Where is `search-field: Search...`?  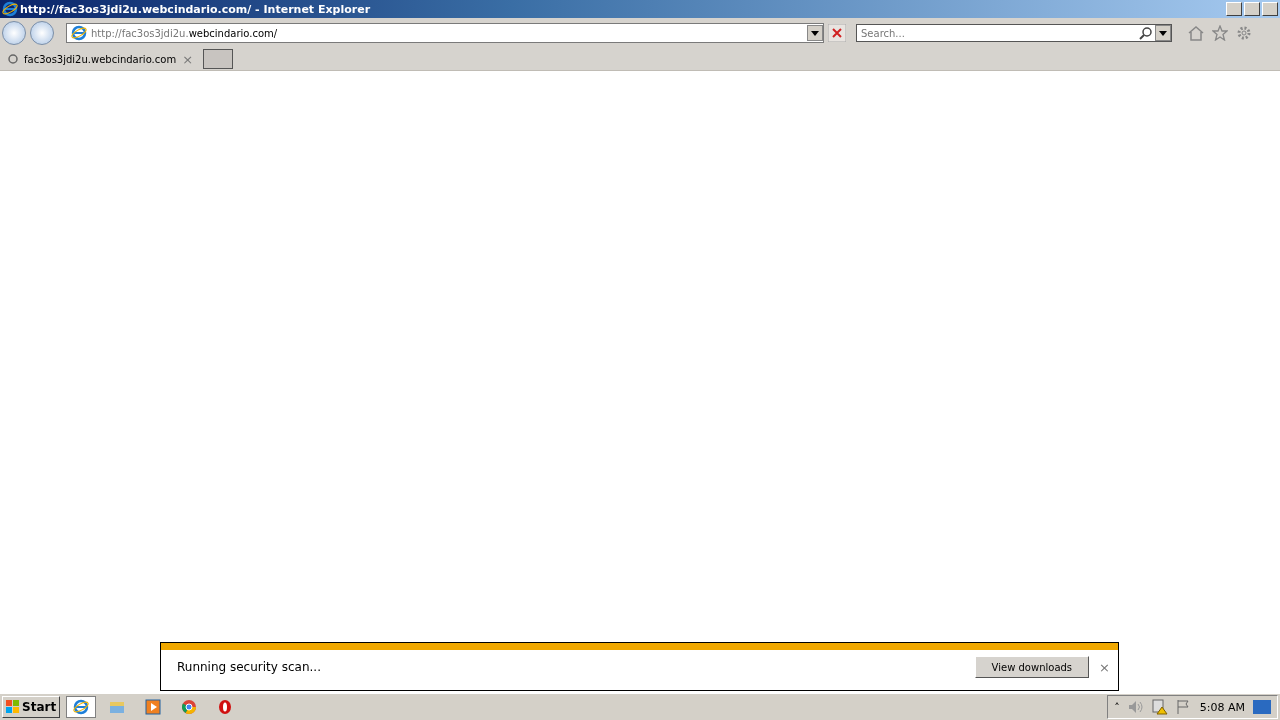 search-field: Search... is located at coordinates (1014, 33).